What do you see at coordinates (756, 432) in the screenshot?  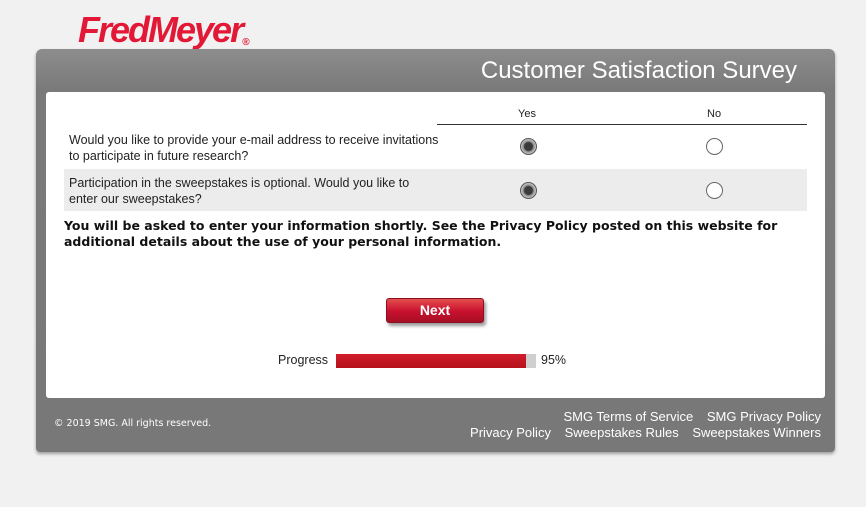 I see `link-sweepstakes-winners: Sweepstakes Winners` at bounding box center [756, 432].